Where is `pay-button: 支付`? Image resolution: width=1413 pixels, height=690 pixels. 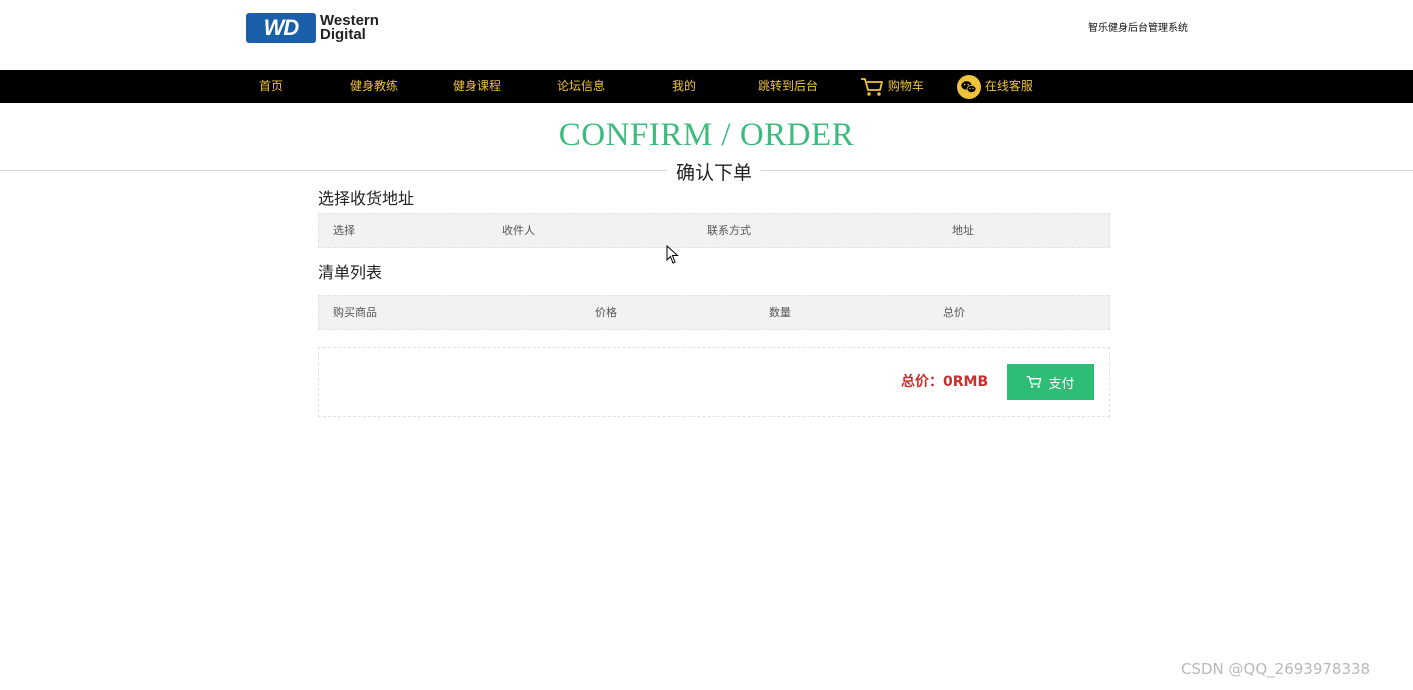 pay-button: 支付 is located at coordinates (1050, 382).